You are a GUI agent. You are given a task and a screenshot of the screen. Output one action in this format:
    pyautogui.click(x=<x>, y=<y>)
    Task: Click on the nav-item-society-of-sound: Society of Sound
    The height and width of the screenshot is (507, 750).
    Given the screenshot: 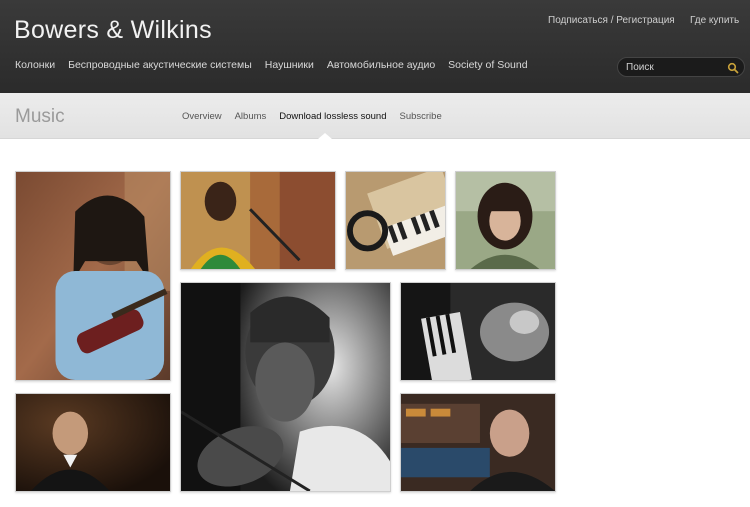 What is the action you would take?
    pyautogui.click(x=487, y=65)
    